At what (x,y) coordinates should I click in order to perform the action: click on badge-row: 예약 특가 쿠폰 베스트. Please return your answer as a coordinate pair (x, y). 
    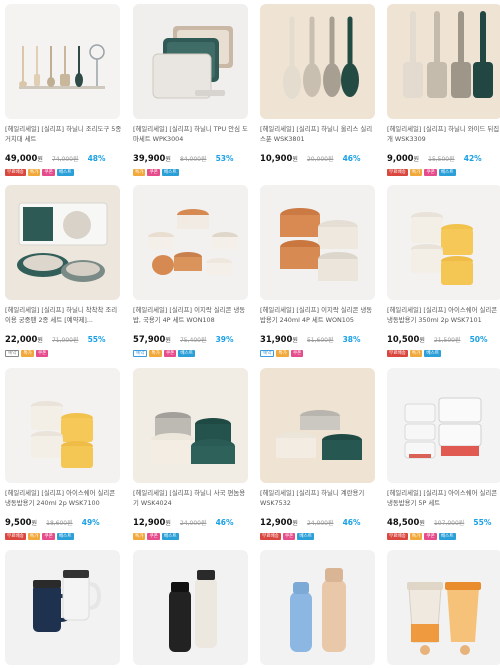
    Looking at the image, I should click on (192, 354).